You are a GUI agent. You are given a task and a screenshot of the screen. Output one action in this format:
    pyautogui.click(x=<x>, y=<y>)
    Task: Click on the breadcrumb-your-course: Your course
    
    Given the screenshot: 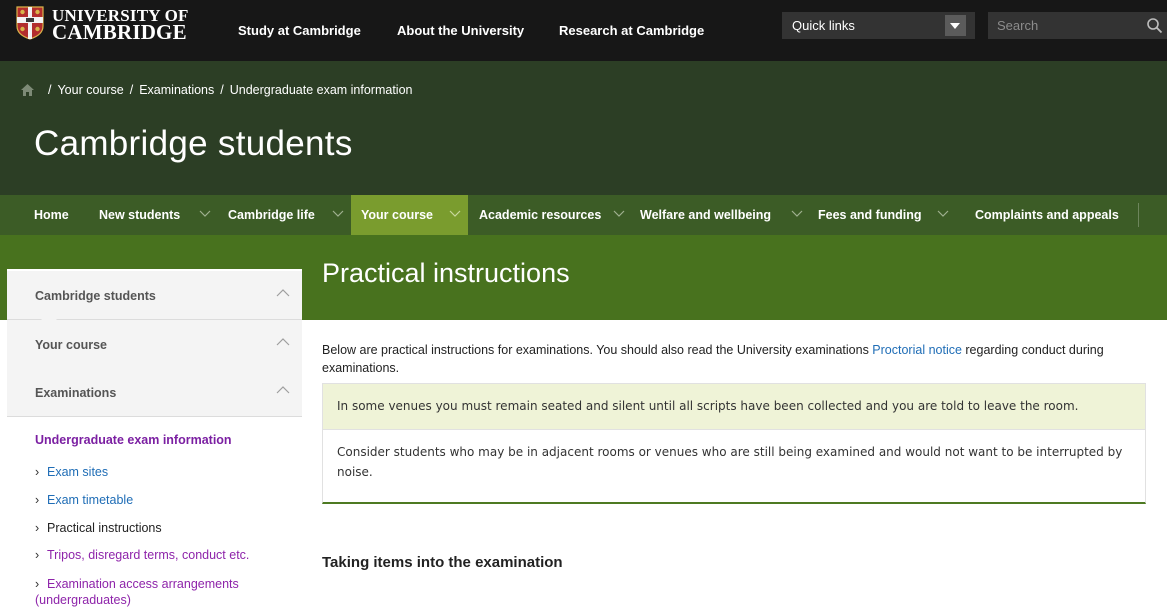 What is the action you would take?
    pyautogui.click(x=90, y=90)
    